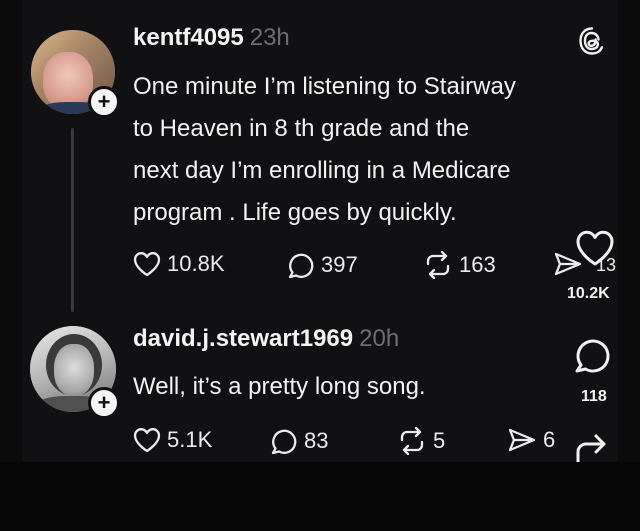  Describe the element at coordinates (301, 128) in the screenshot. I see `post-text-line: to Heaven in 8 th grade and the` at that location.